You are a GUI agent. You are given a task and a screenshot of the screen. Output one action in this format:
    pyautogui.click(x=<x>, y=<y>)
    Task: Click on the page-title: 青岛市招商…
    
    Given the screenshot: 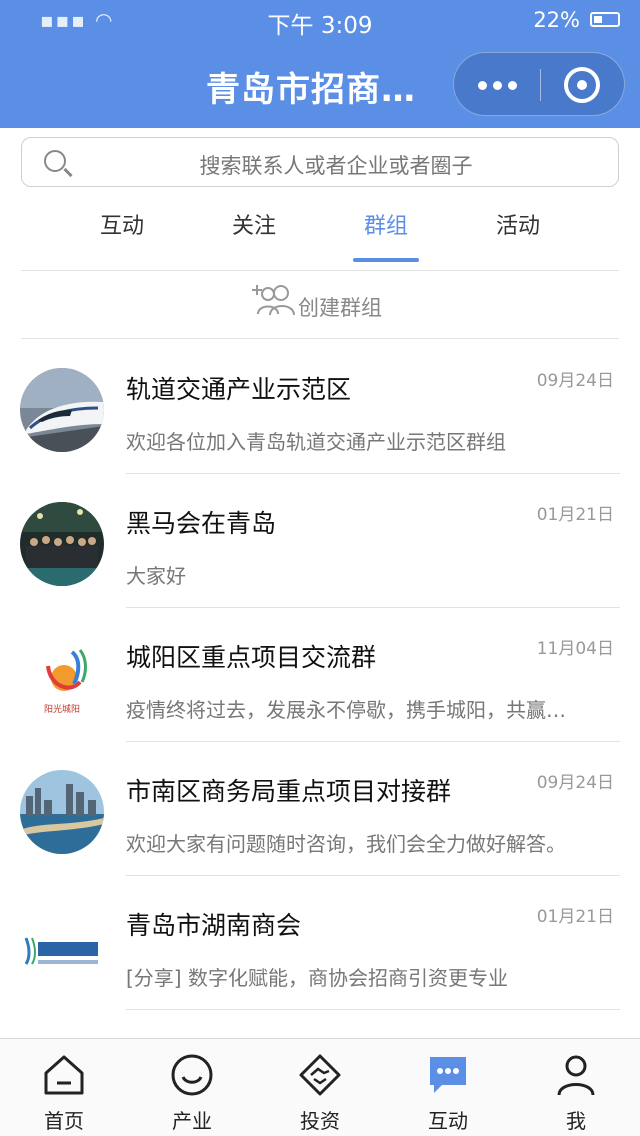 What is the action you would take?
    pyautogui.click(x=311, y=90)
    